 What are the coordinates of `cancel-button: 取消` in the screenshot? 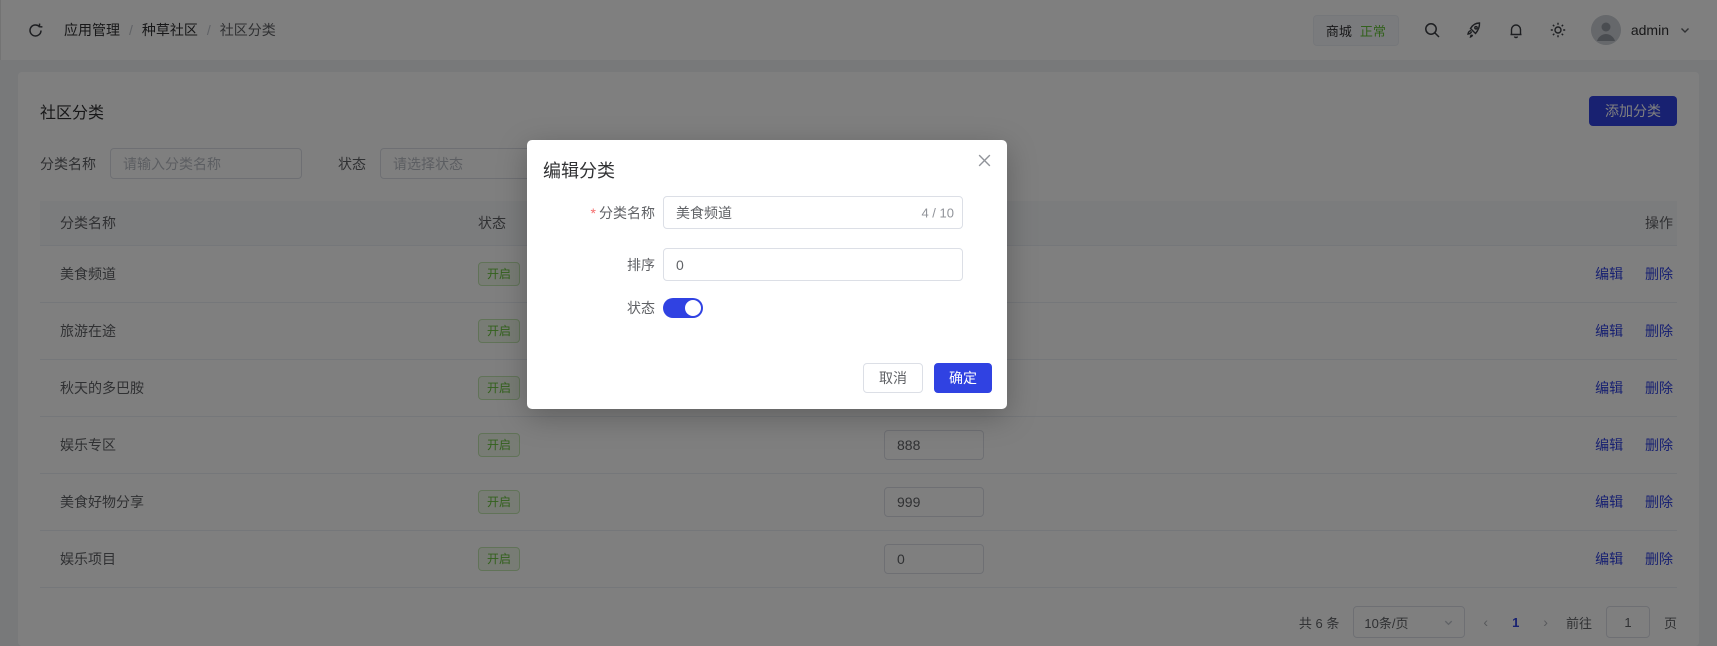 It's located at (893, 378).